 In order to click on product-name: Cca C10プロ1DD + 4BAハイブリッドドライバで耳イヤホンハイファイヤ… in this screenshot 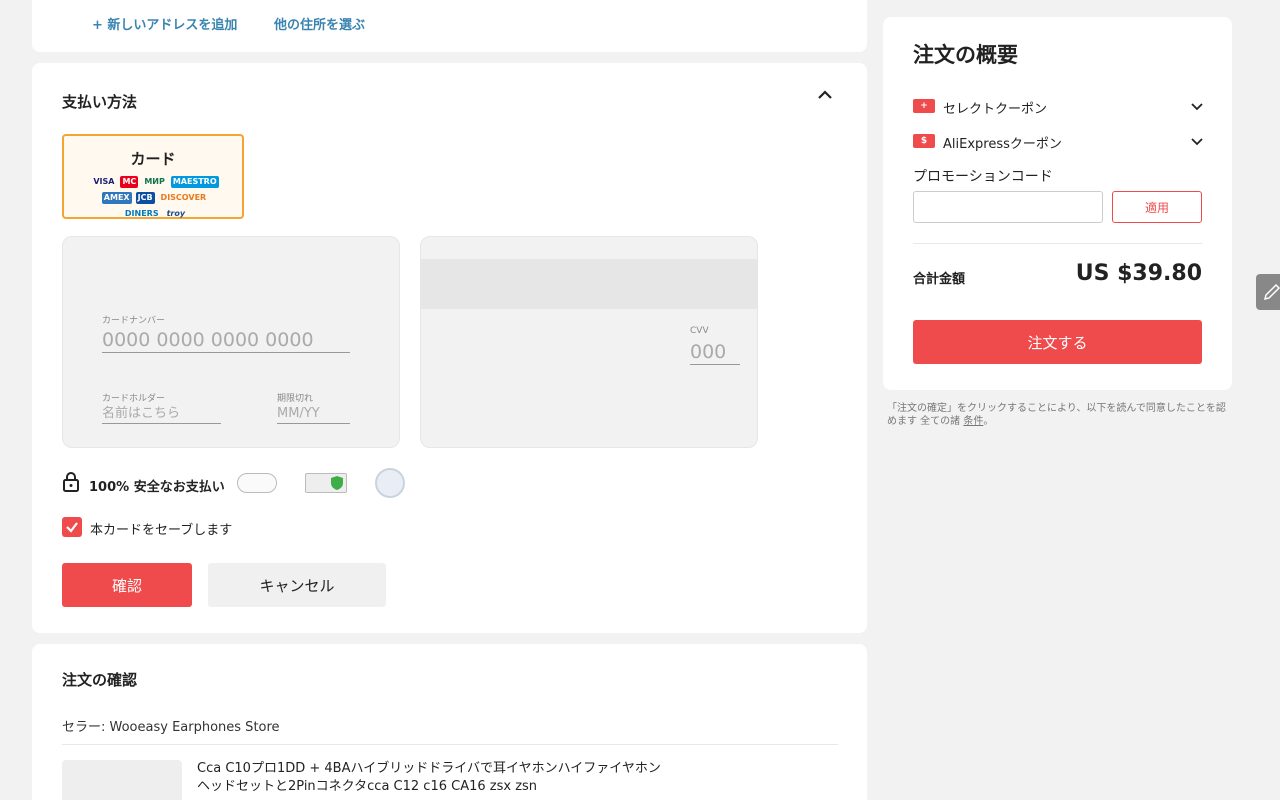, I will do `click(432, 778)`.